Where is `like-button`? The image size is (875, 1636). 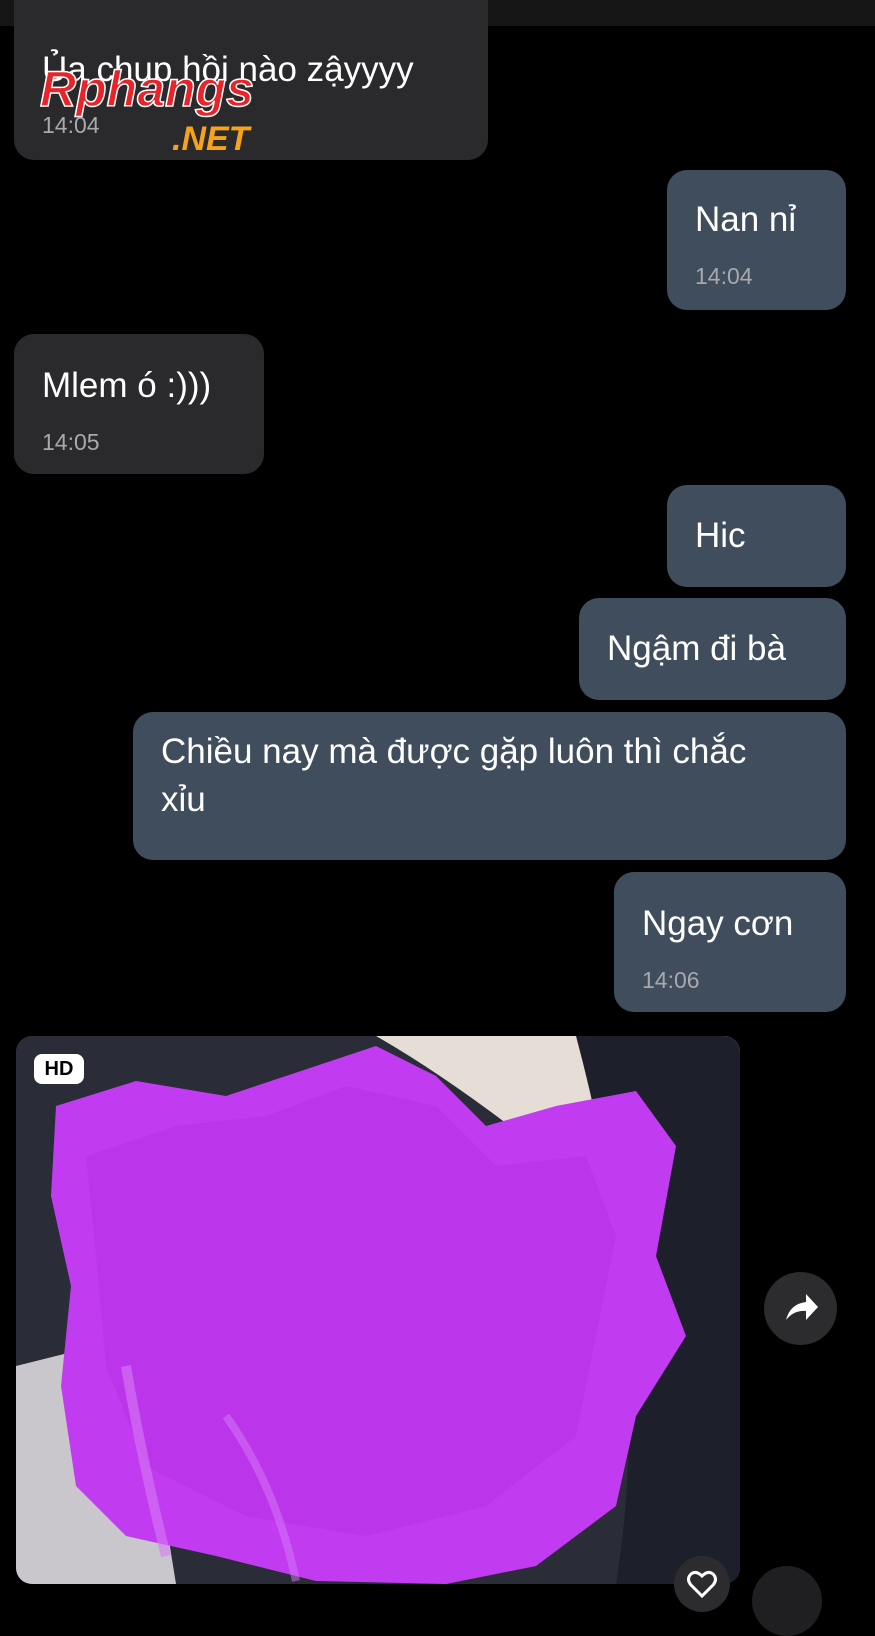
like-button is located at coordinates (702, 1584).